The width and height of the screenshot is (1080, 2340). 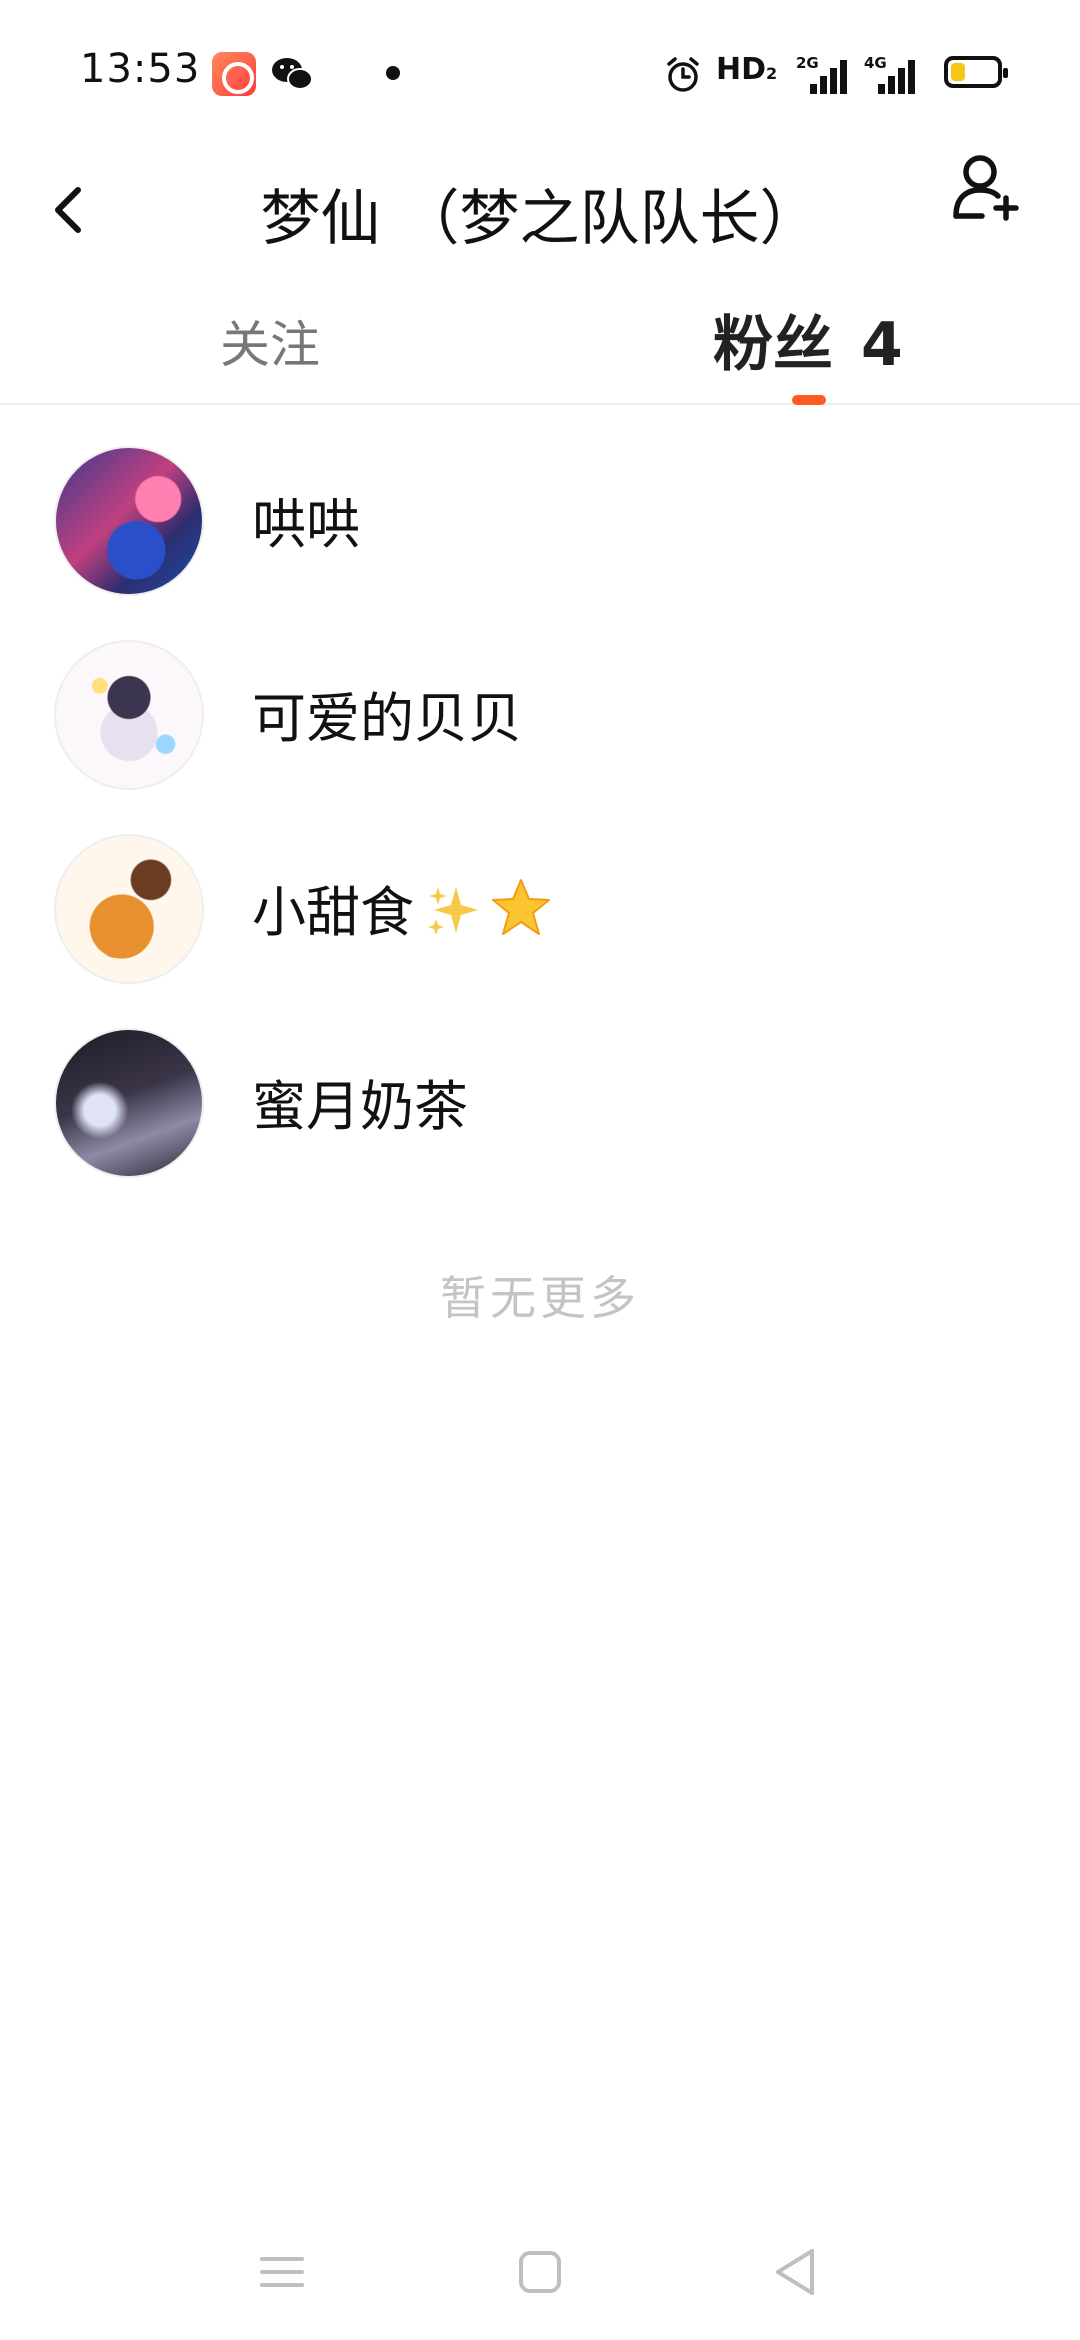 What do you see at coordinates (306, 524) in the screenshot?
I see `fan-name: 哄哄` at bounding box center [306, 524].